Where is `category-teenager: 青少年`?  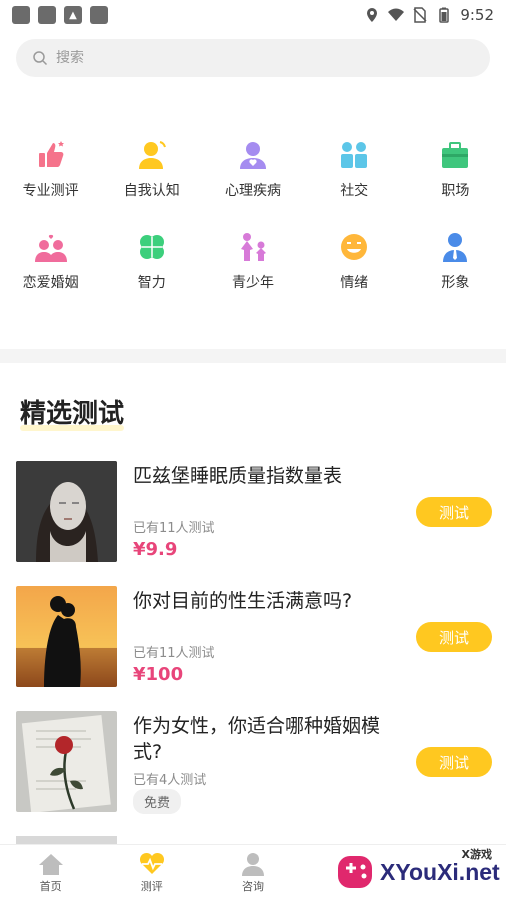
category-teenager: 青少年 is located at coordinates (252, 261).